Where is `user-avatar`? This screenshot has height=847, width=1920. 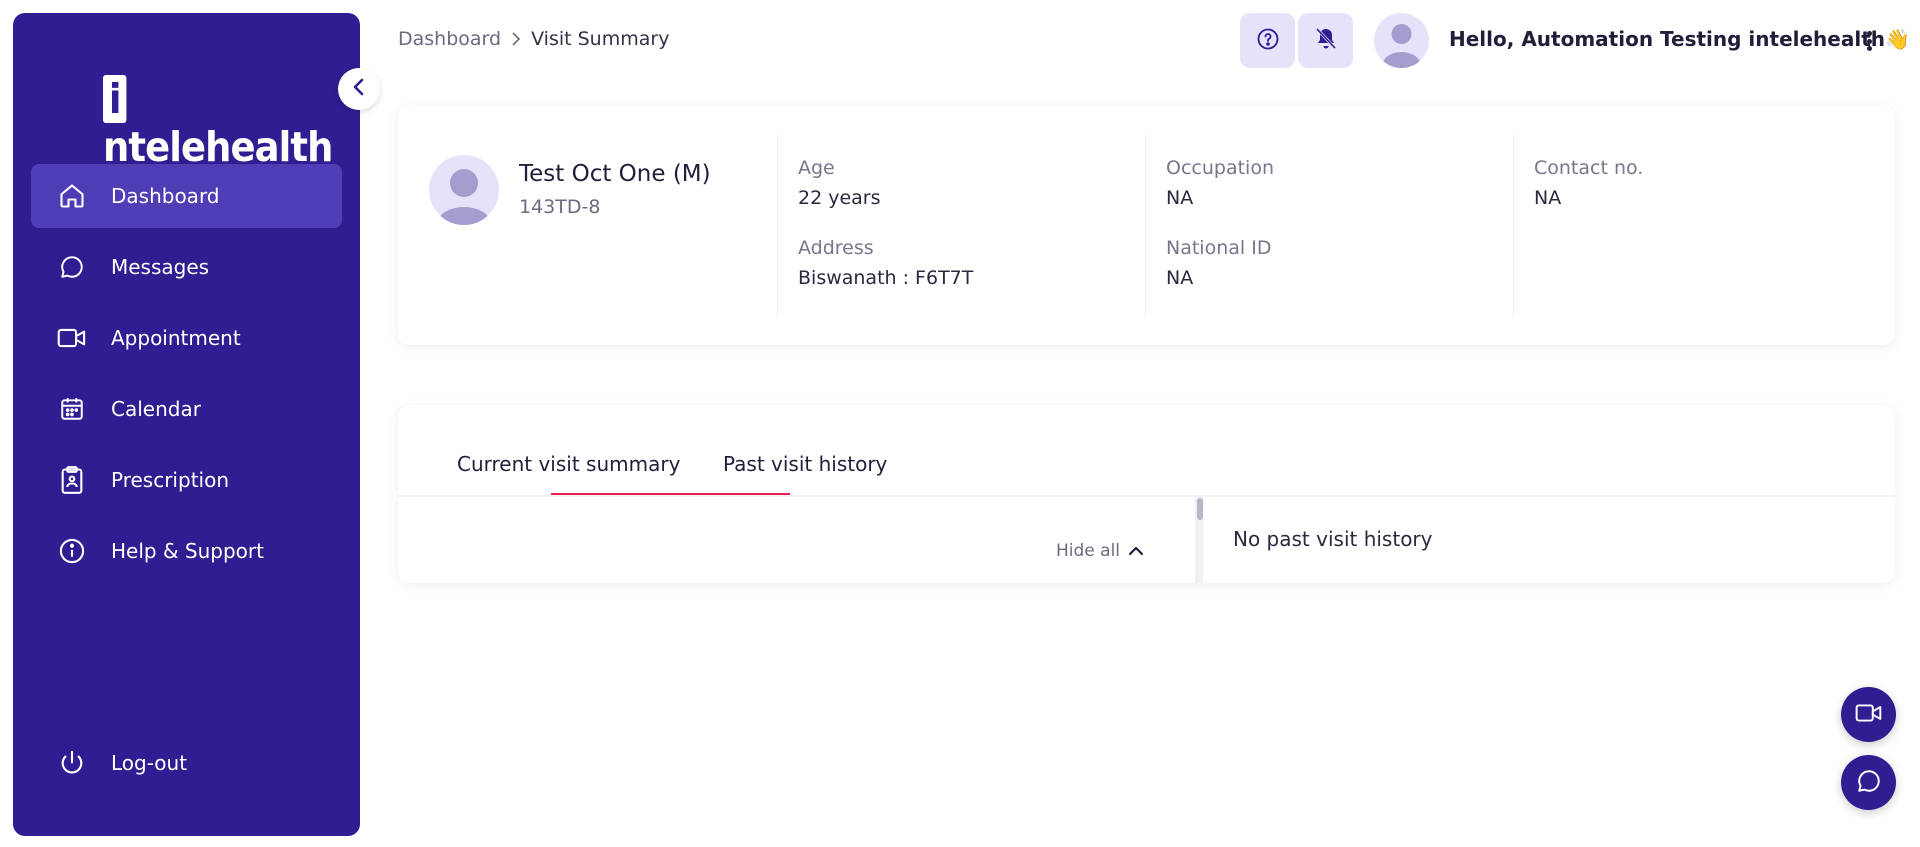 user-avatar is located at coordinates (1401, 40).